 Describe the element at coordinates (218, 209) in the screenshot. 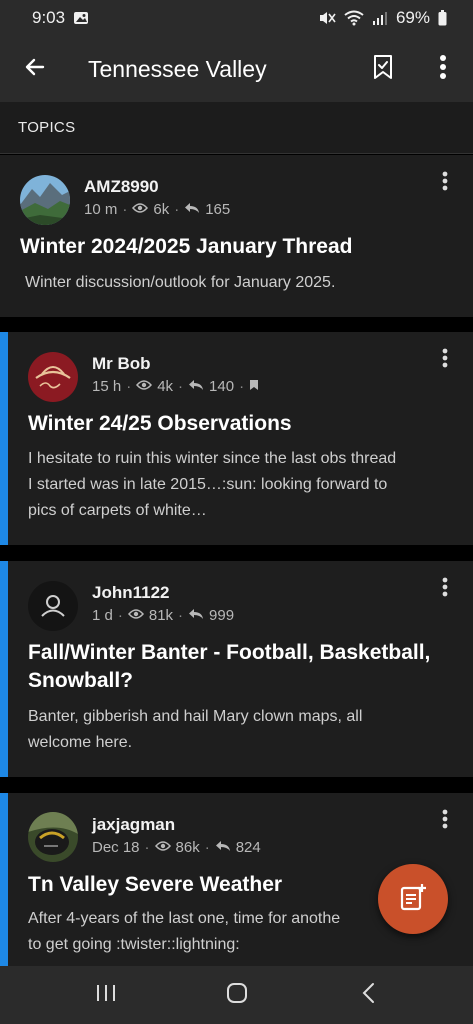

I see `topic-replies: 165` at that location.